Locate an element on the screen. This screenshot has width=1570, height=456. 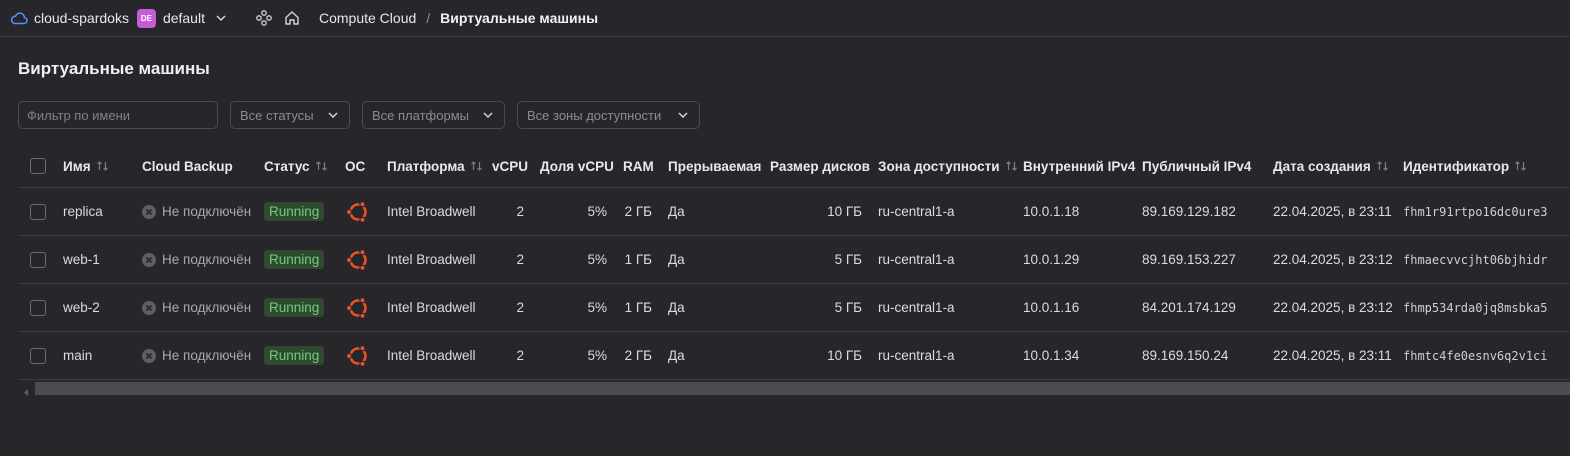
status-select: Все статусы is located at coordinates (290, 115).